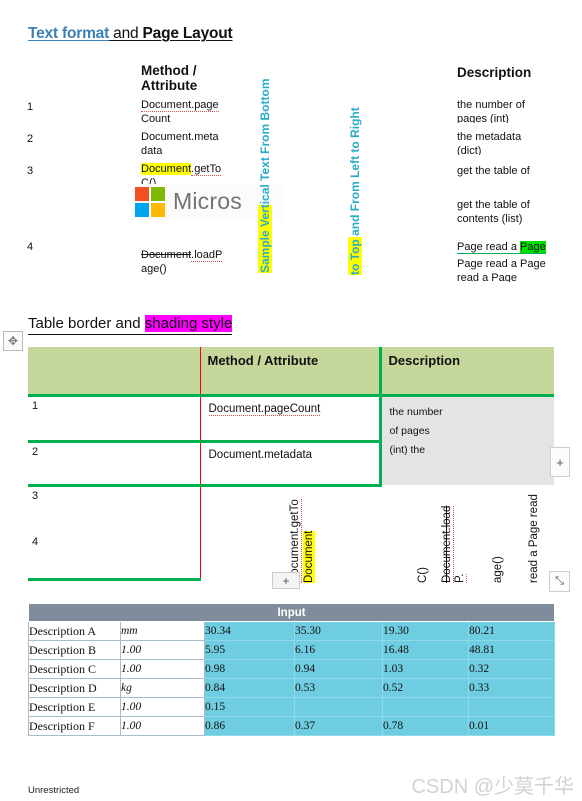 This screenshot has width=582, height=801. I want to click on microsoft-logo-wordmark: Micros, so click(207, 201).